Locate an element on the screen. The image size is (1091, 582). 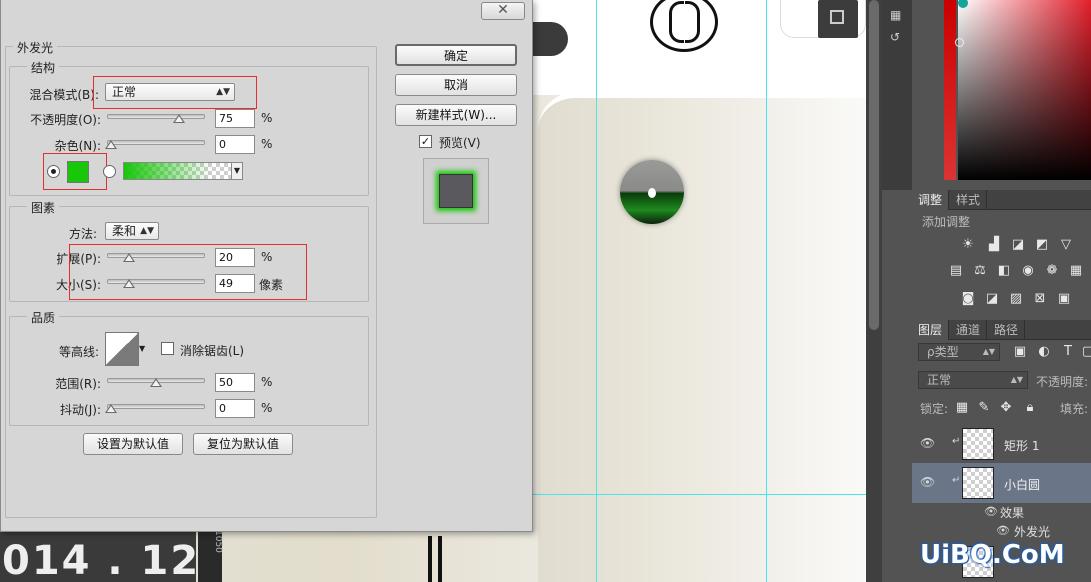
image-filter-icon: ▣ is located at coordinates (1020, 352).